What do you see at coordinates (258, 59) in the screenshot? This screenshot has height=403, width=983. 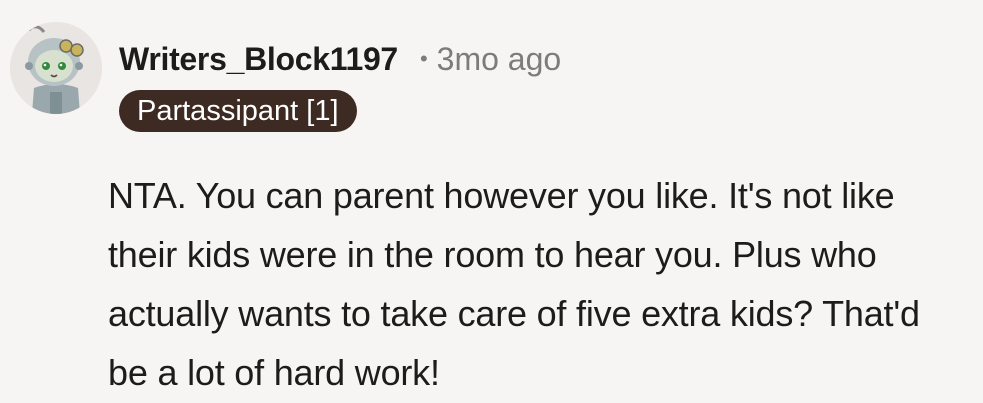 I see `author-username: Writers_Block1197` at bounding box center [258, 59].